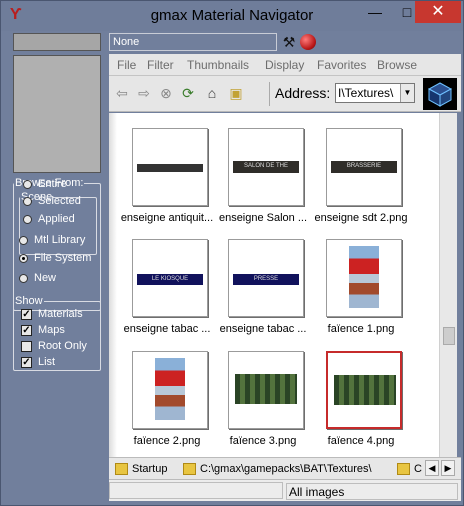 This screenshot has width=464, height=506. I want to click on address-dropdown: I\Textures\ ▼, so click(375, 93).